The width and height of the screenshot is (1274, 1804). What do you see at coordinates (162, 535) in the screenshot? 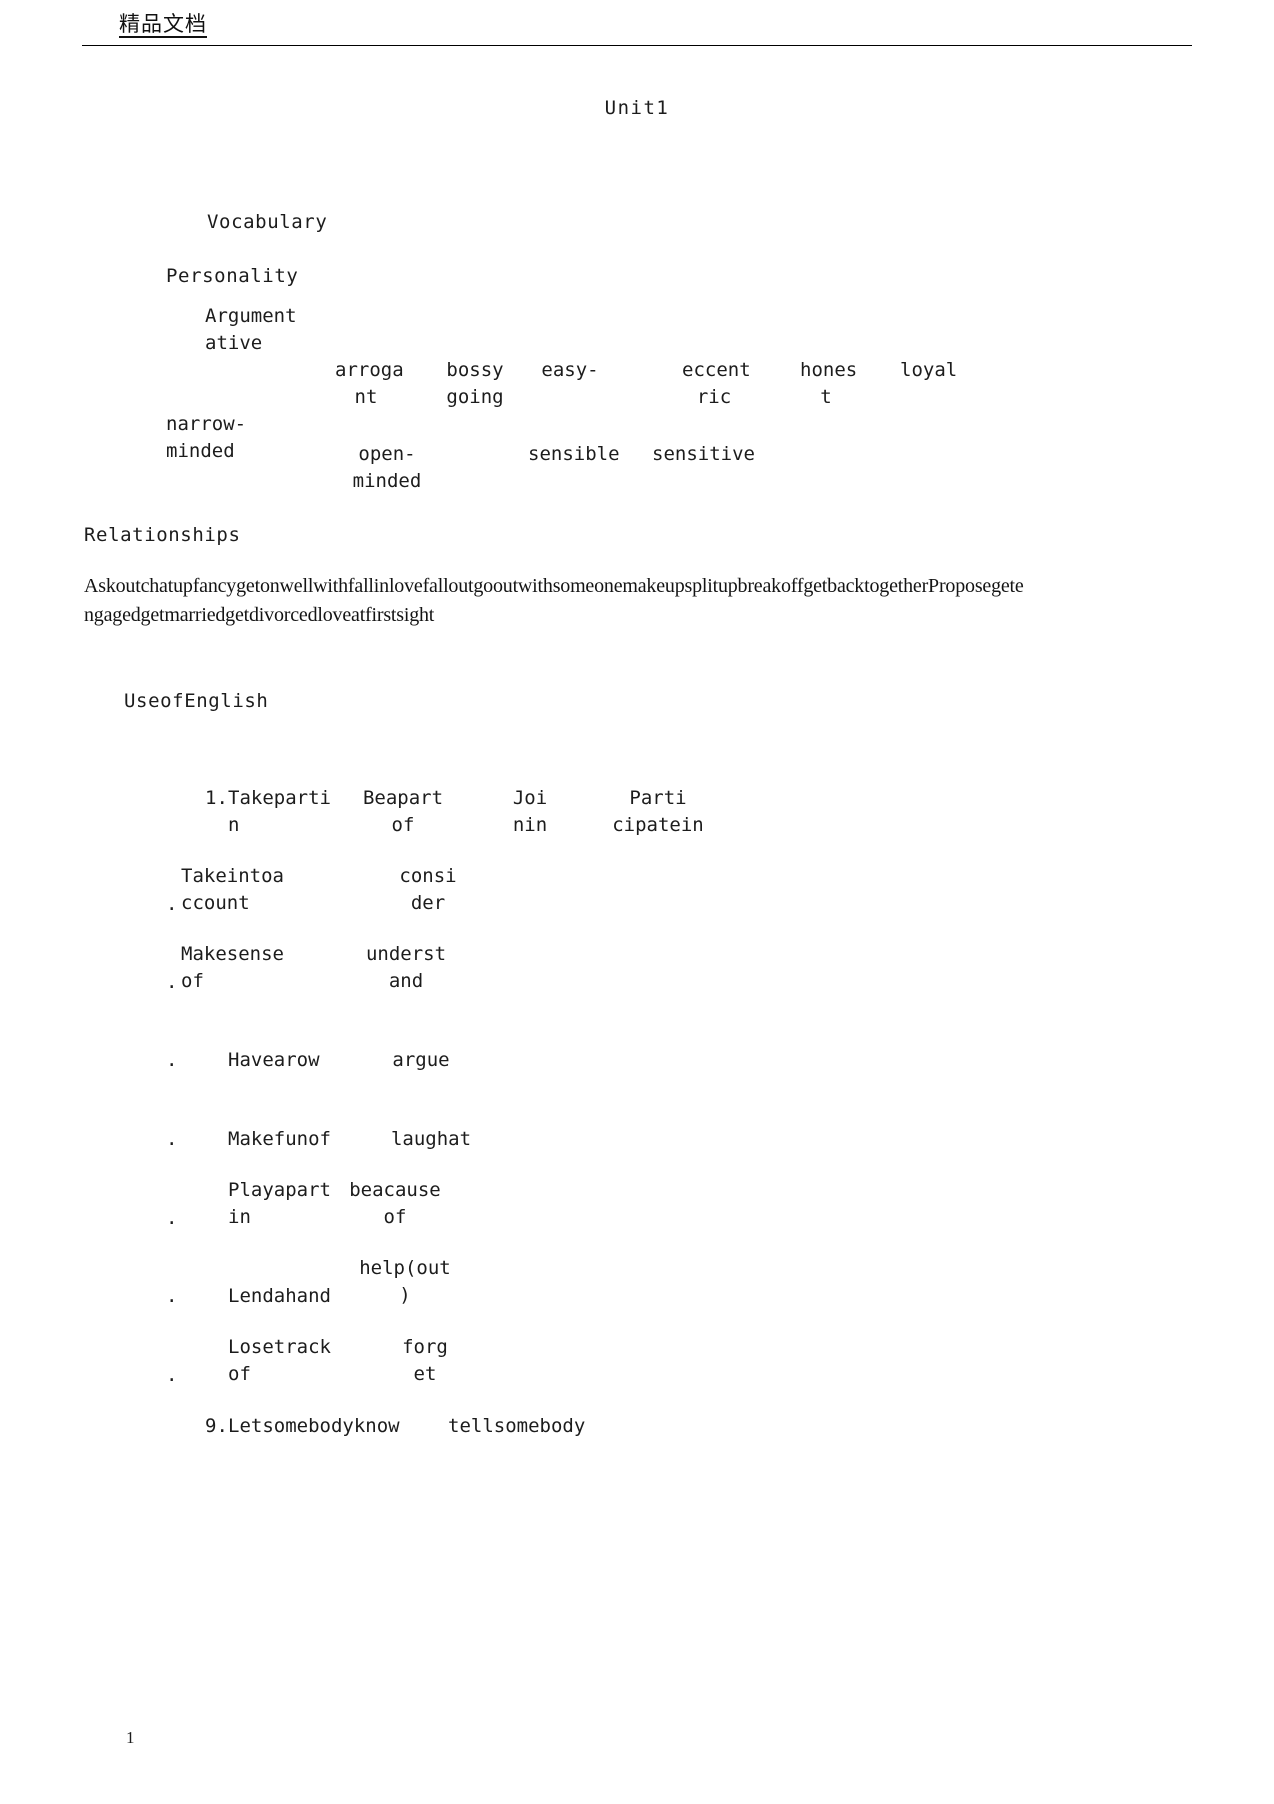
I see `heading-relationships: Relationships` at bounding box center [162, 535].